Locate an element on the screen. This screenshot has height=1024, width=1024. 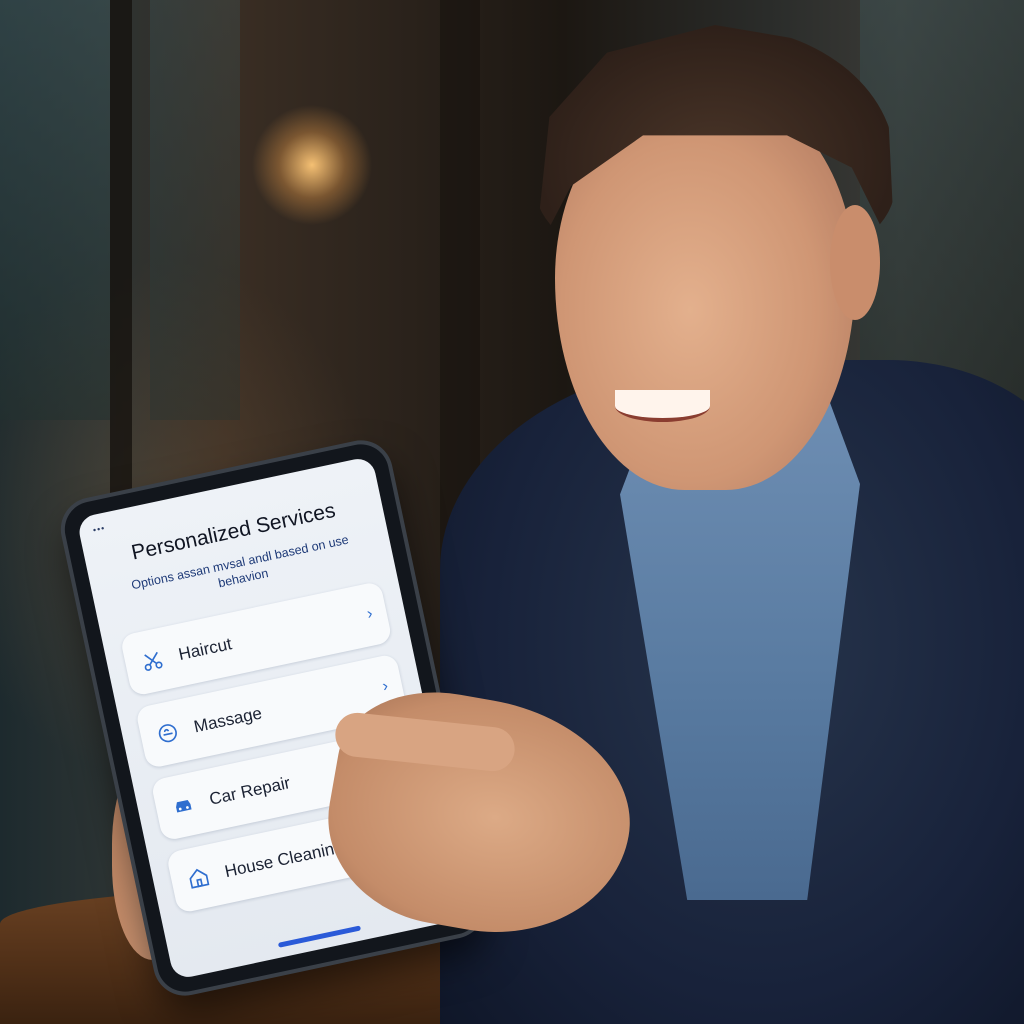
status-indicator: ••• is located at coordinates (99, 529).